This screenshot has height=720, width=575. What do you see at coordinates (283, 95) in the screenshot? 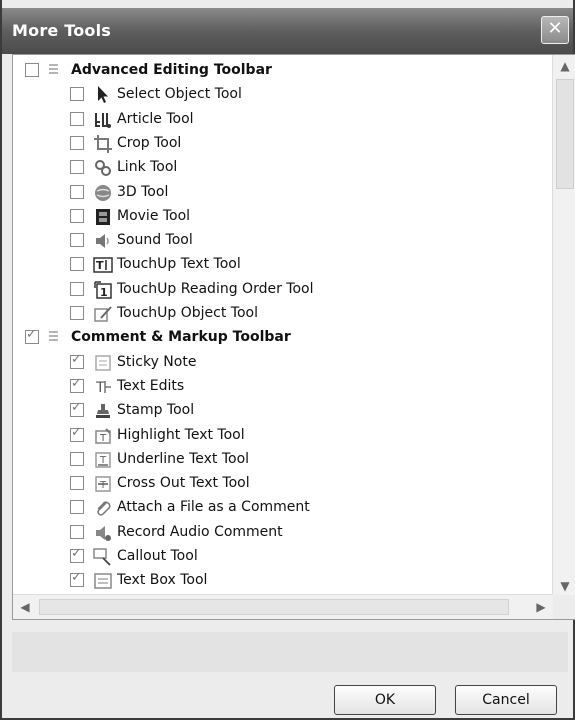
I see `tool-item-row: Select Object Tool` at bounding box center [283, 95].